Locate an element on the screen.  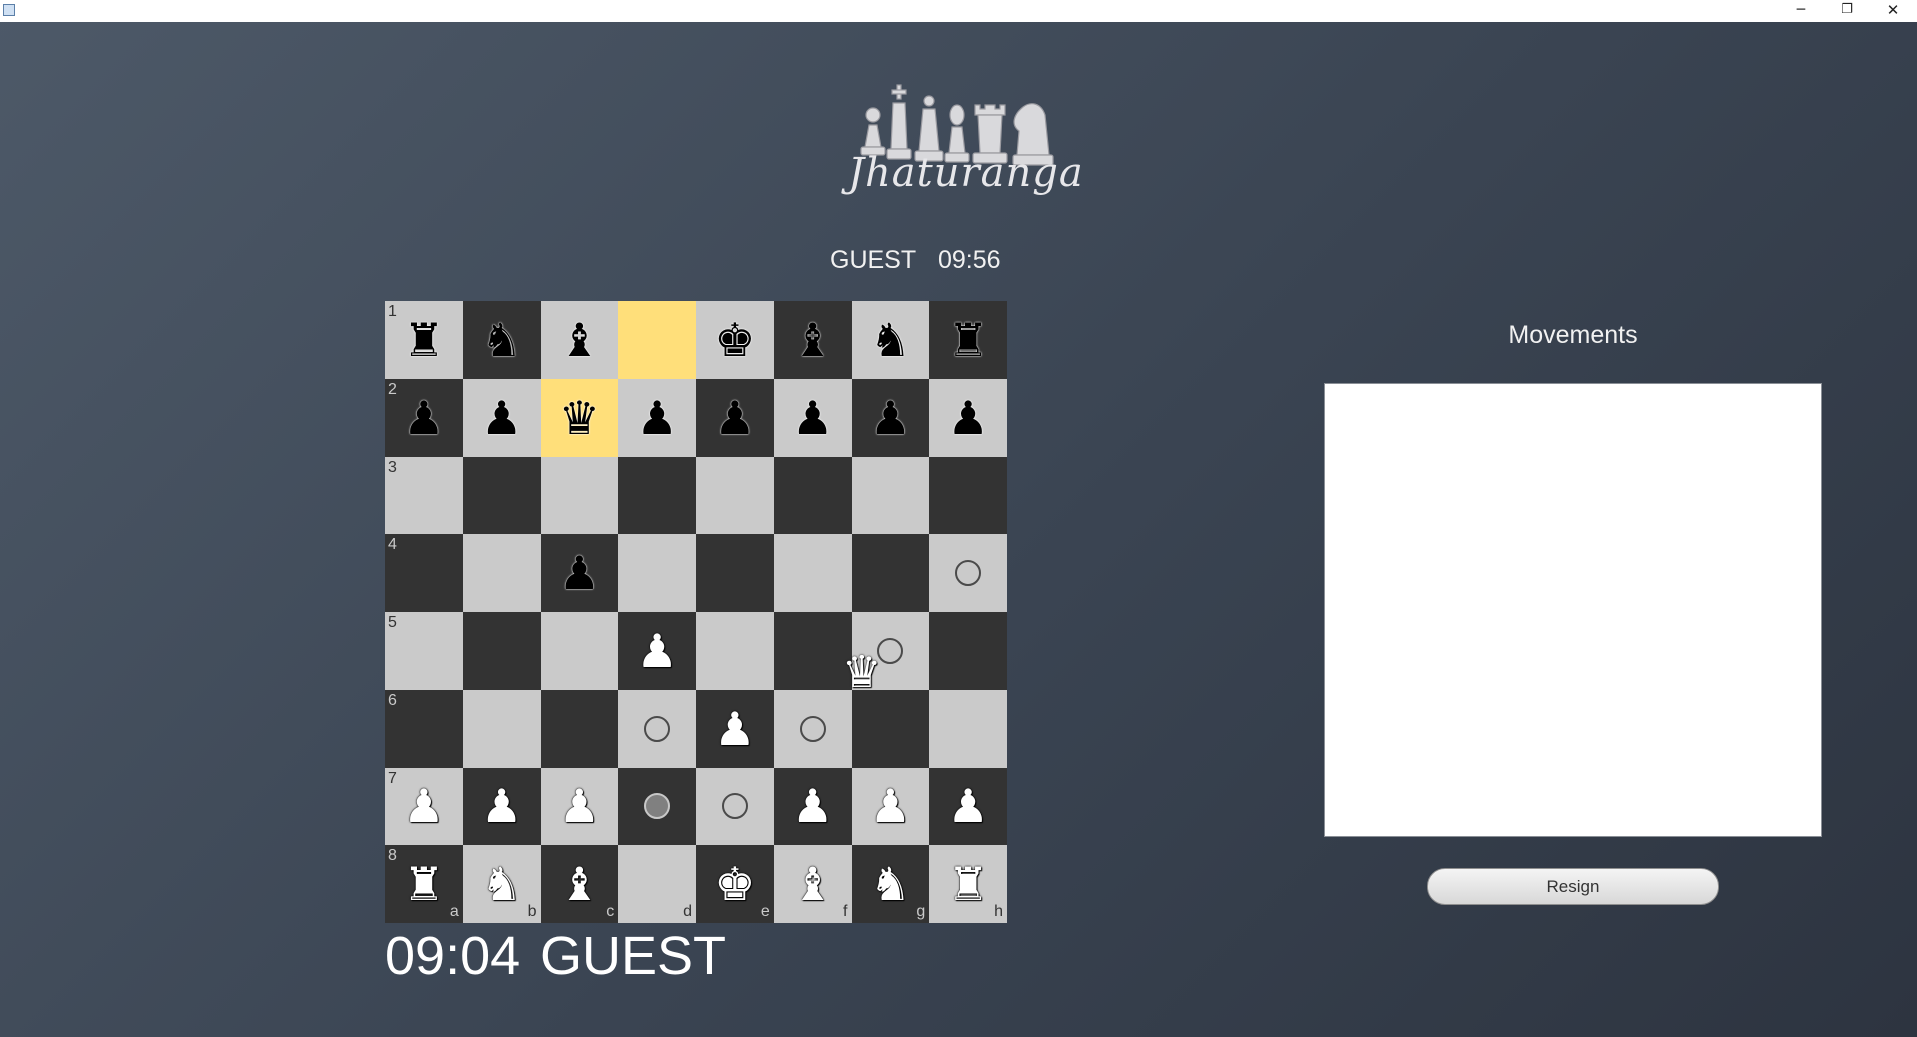
board-square-e8: e ♚ is located at coordinates (735, 884).